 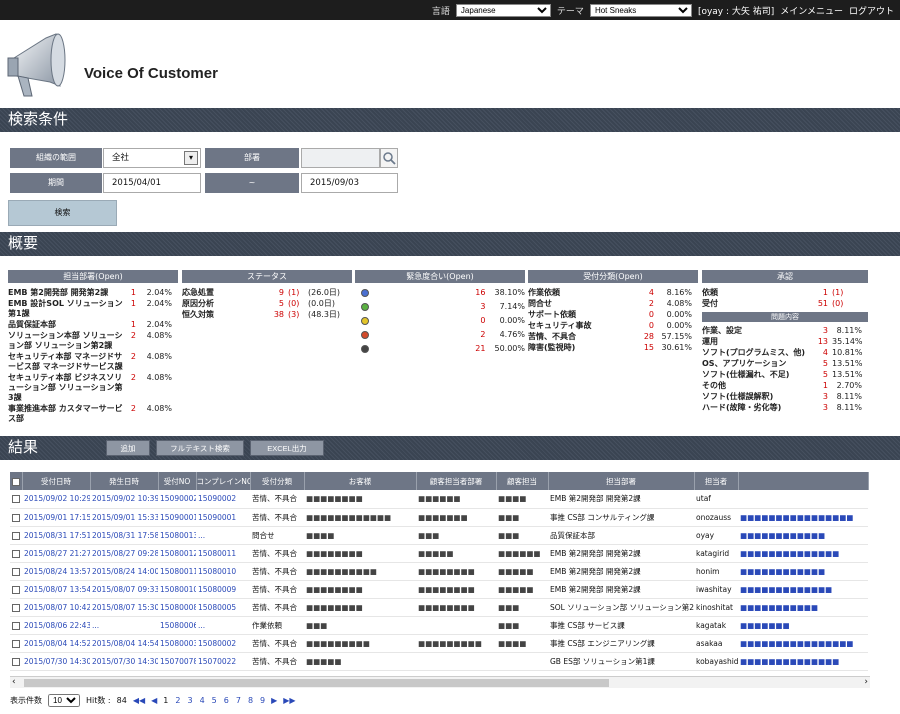 What do you see at coordinates (871, 10) in the screenshot?
I see `logout-link: ログアウト` at bounding box center [871, 10].